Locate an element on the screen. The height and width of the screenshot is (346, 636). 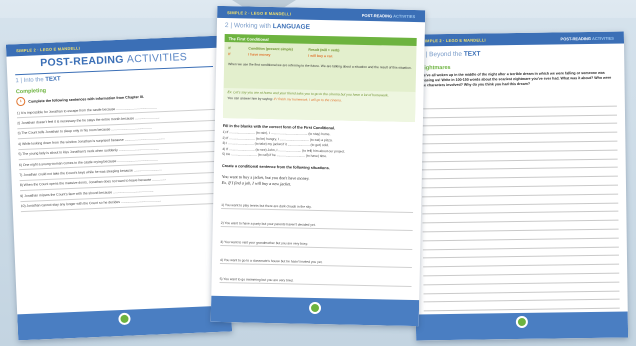
subheading-nightmares: Nightmares is located at coordinates (435, 68).